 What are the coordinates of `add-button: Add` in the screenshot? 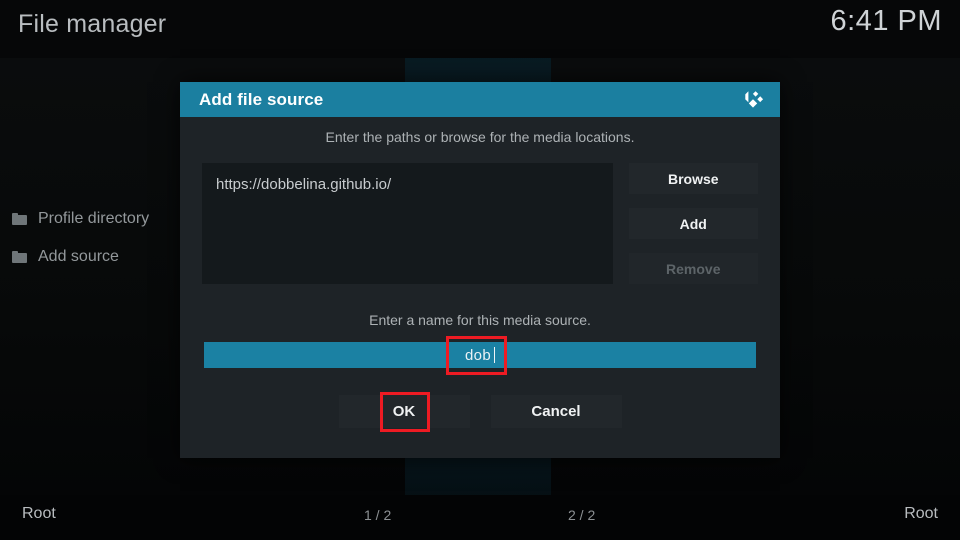 It's located at (693, 223).